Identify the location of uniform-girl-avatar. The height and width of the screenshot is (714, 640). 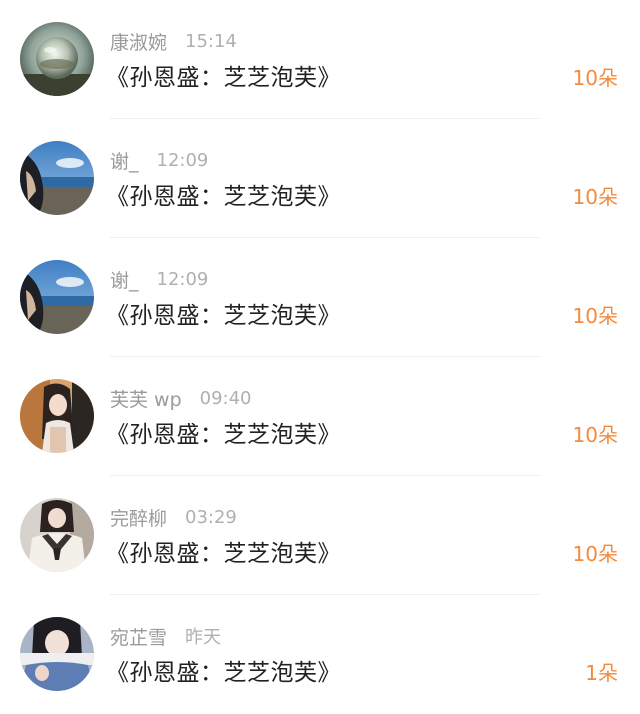
(57, 535).